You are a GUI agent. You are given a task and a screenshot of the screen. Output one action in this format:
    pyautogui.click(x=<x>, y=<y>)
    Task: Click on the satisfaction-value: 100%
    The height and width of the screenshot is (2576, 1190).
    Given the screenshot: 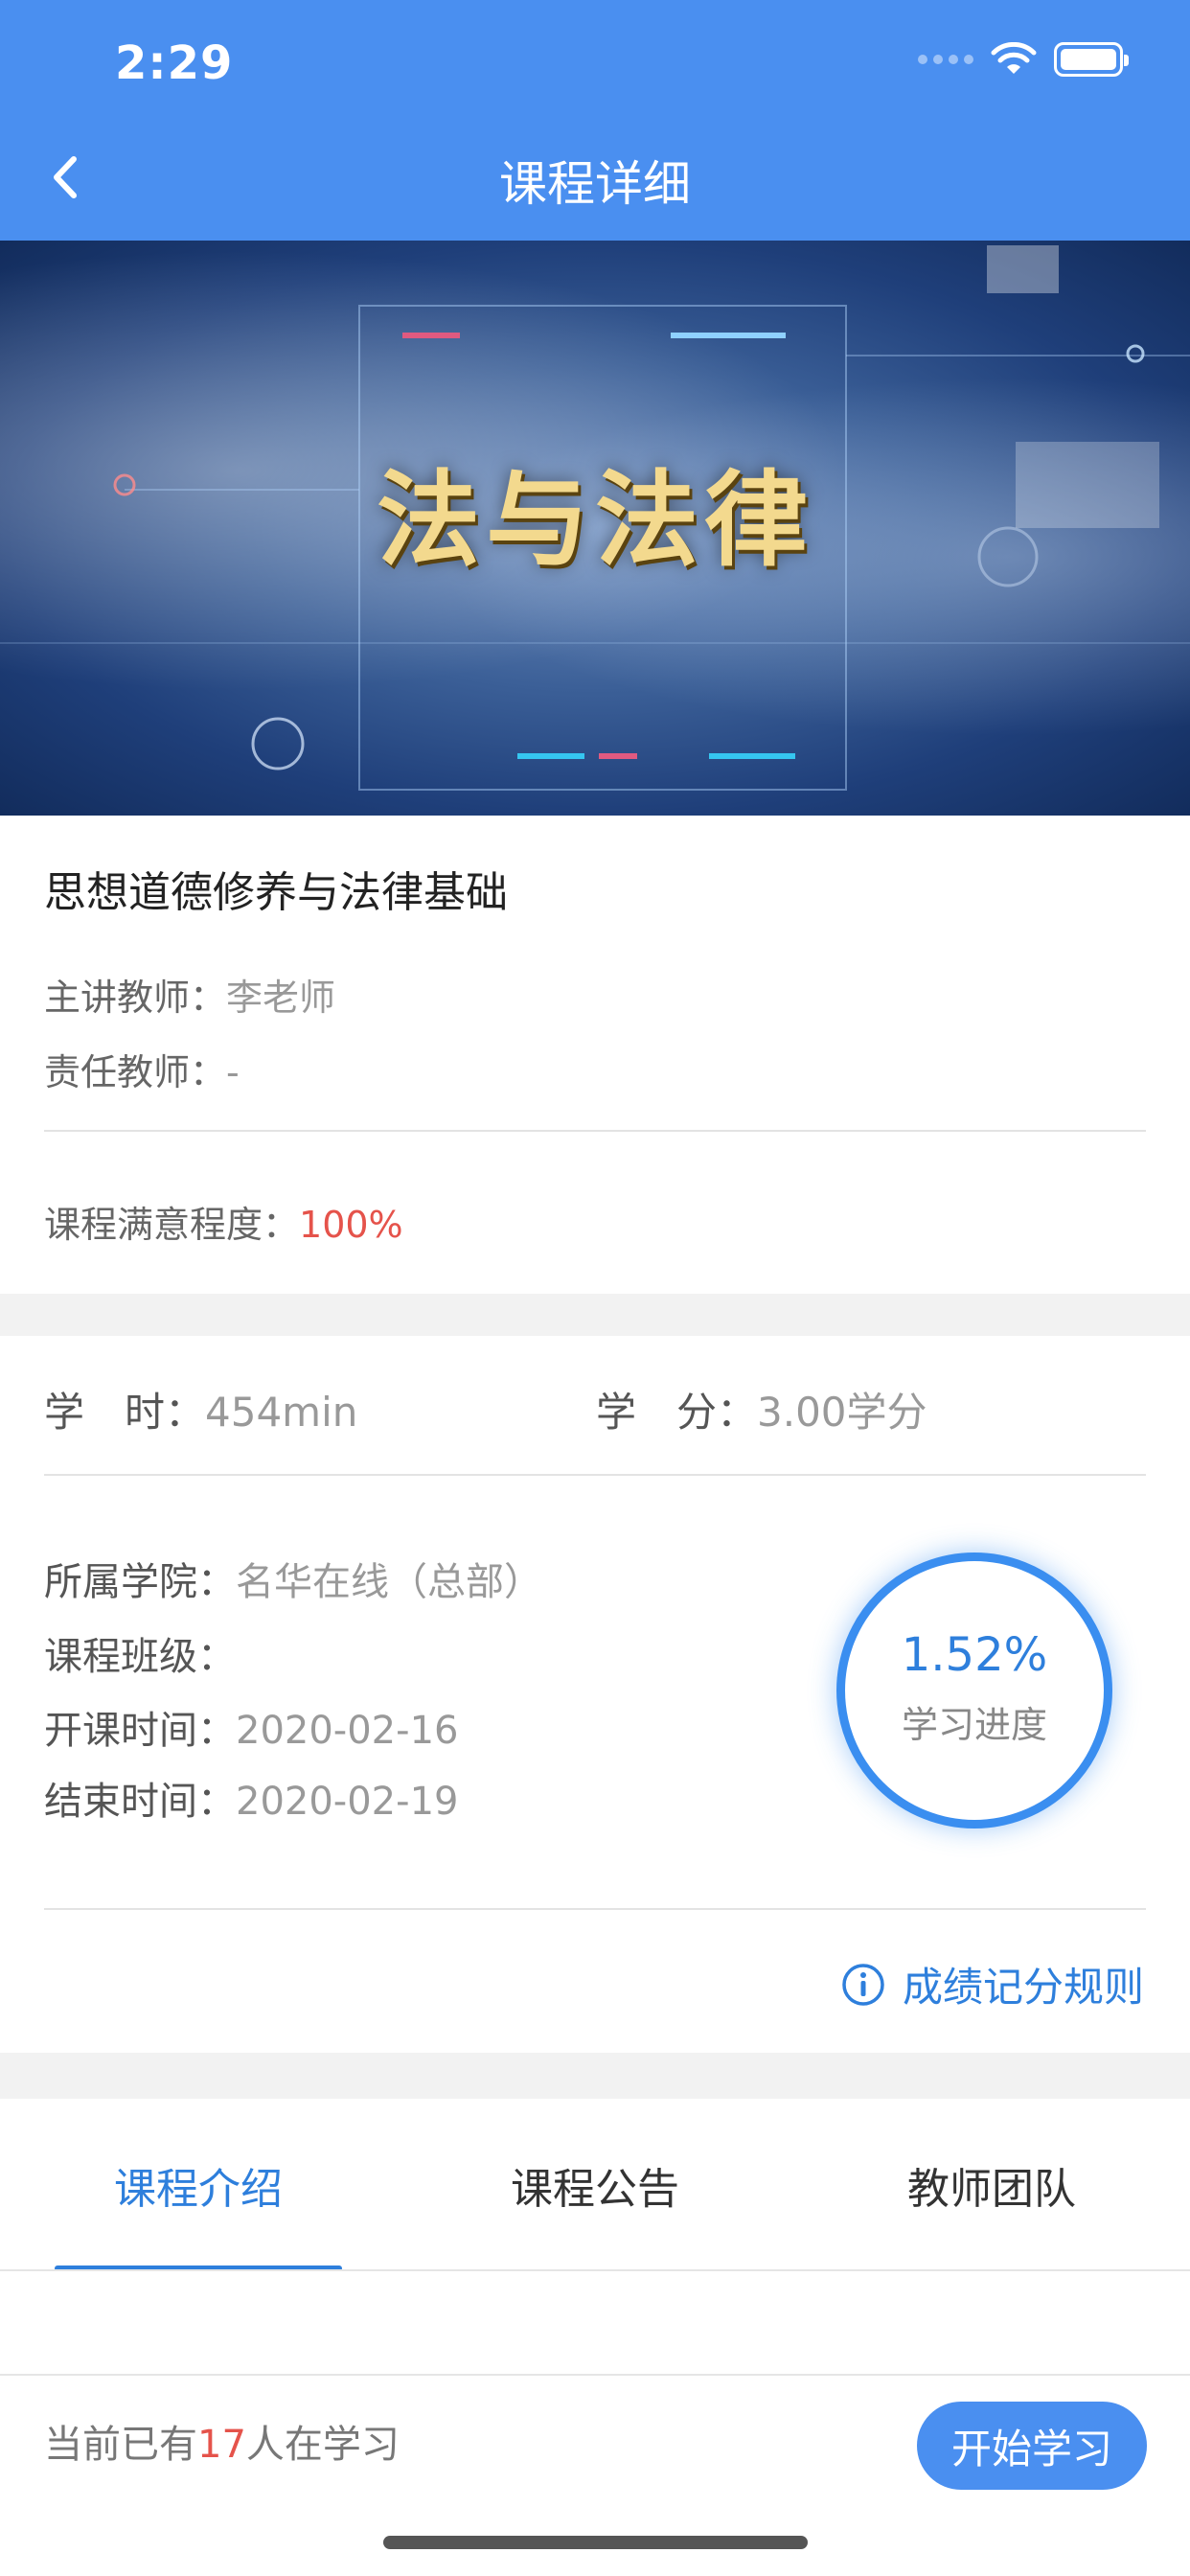 What is the action you would take?
    pyautogui.click(x=351, y=1225)
    